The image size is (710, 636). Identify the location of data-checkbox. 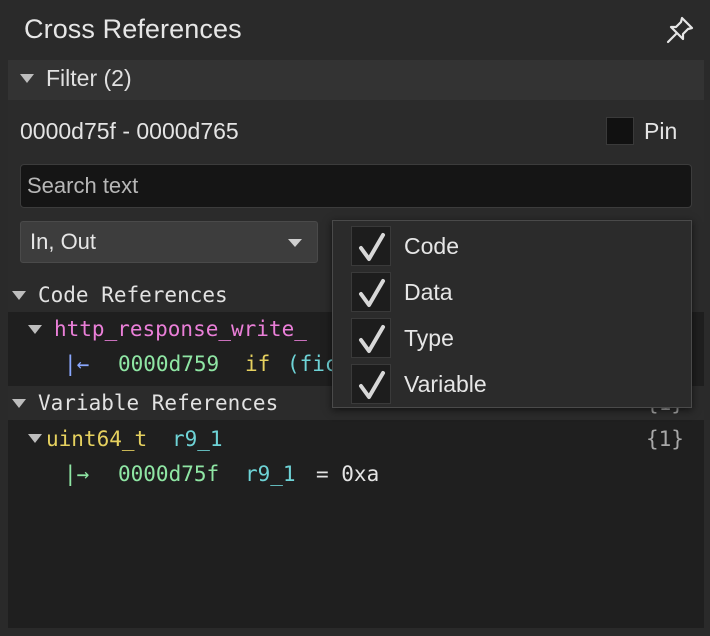
(371, 292).